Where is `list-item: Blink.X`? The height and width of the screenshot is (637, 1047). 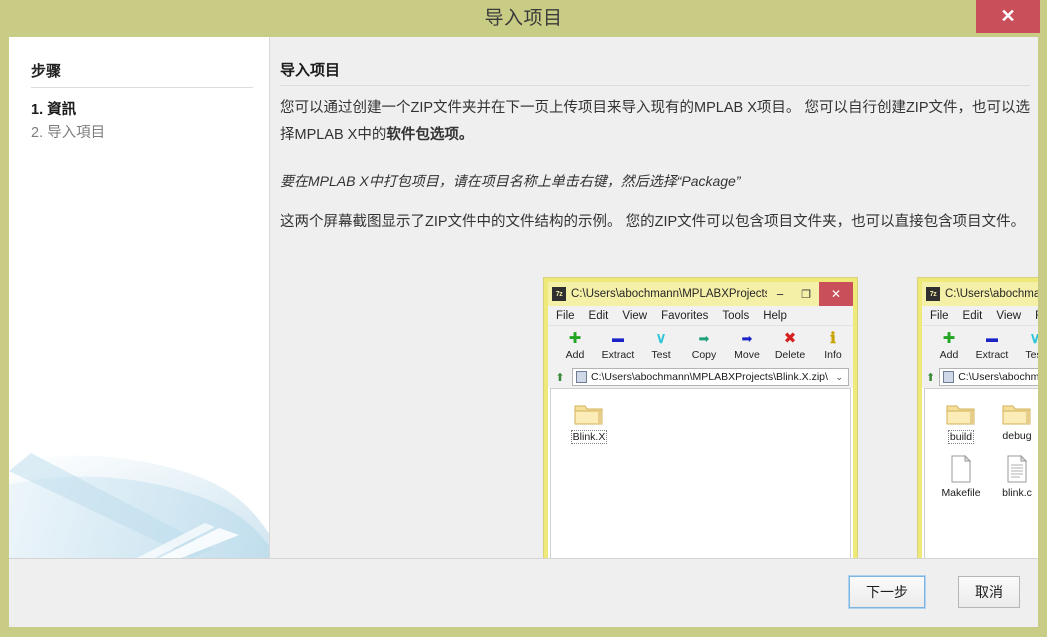
list-item: Blink.X is located at coordinates (589, 419).